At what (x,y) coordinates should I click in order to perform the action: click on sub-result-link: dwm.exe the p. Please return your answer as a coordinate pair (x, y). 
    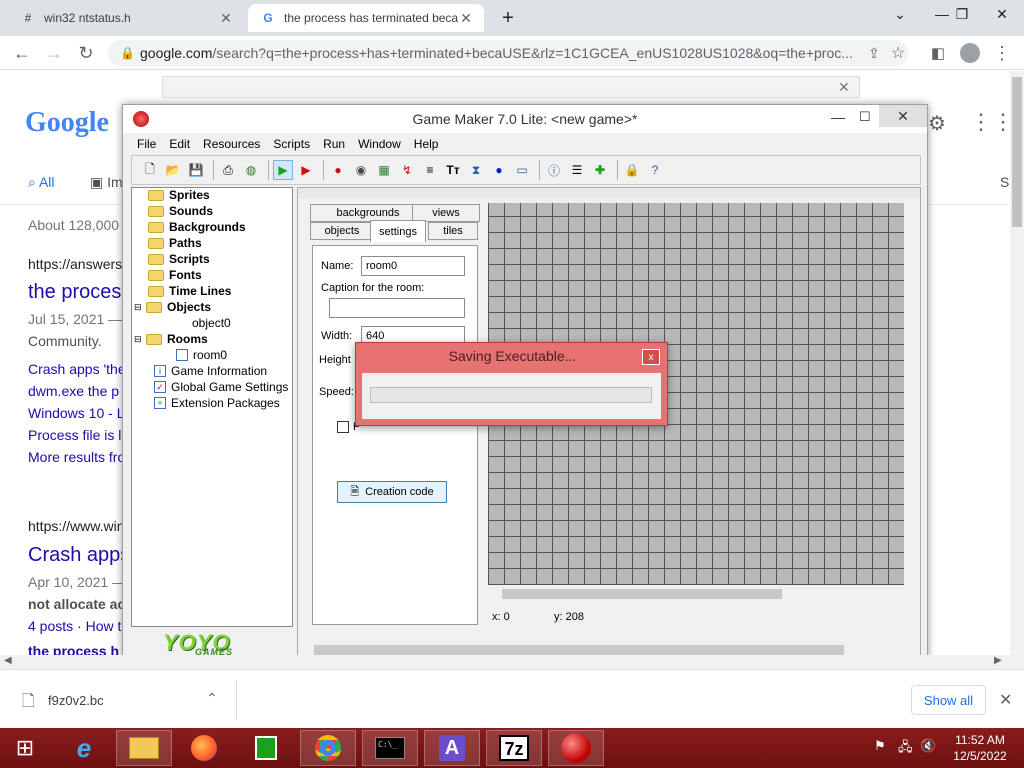
    Looking at the image, I should click on (73, 391).